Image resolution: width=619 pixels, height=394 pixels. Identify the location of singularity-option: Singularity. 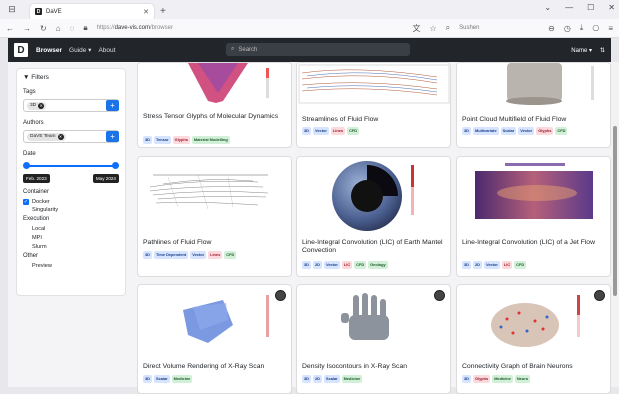
(75, 210).